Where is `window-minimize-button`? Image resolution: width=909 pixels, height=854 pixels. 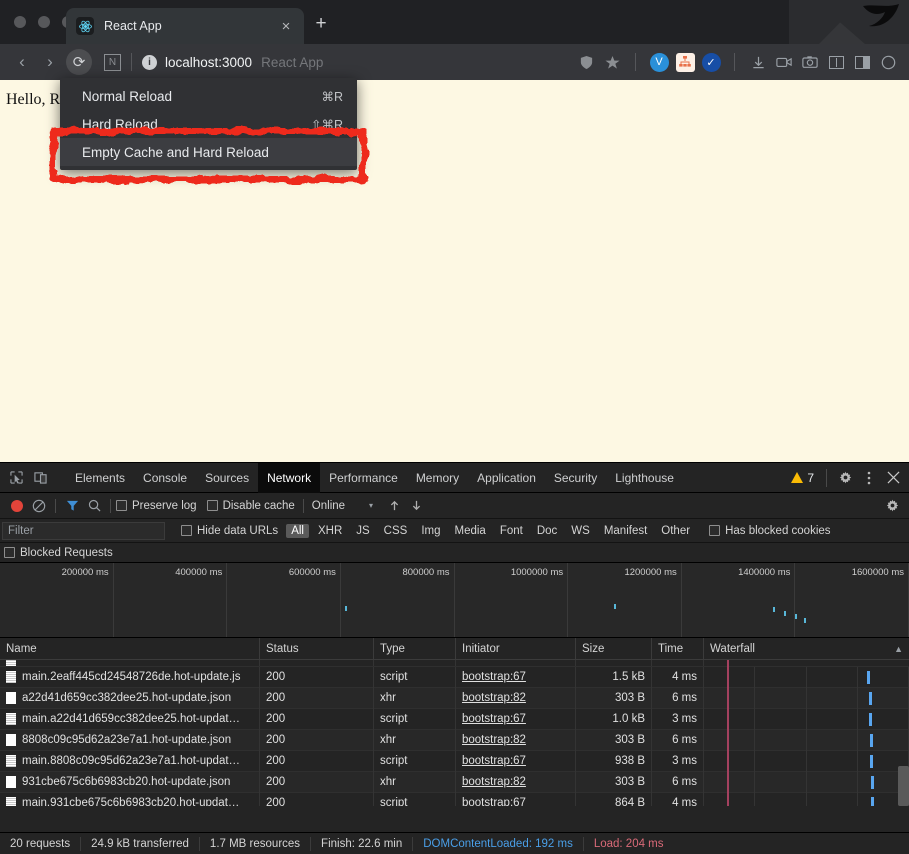 window-minimize-button is located at coordinates (44, 22).